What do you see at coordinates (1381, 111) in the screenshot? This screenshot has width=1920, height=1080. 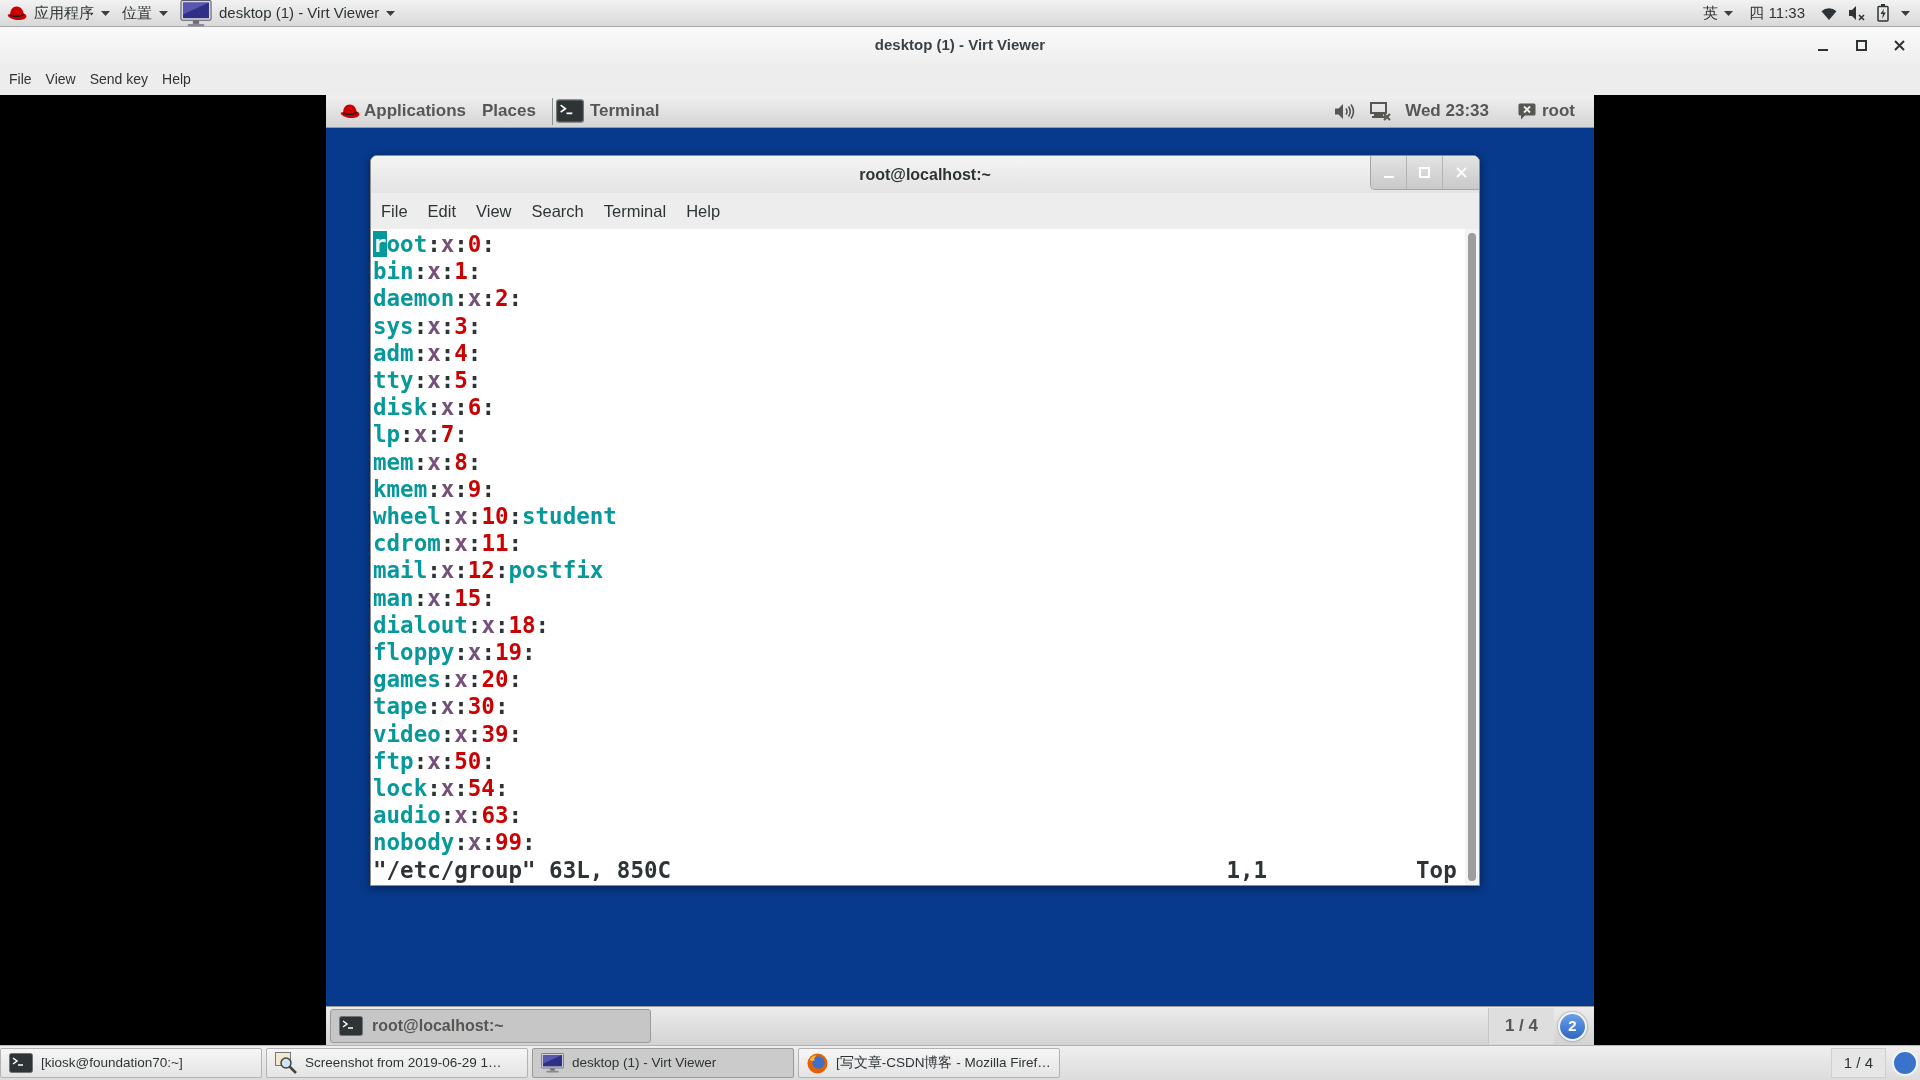 I see `network-icon` at bounding box center [1381, 111].